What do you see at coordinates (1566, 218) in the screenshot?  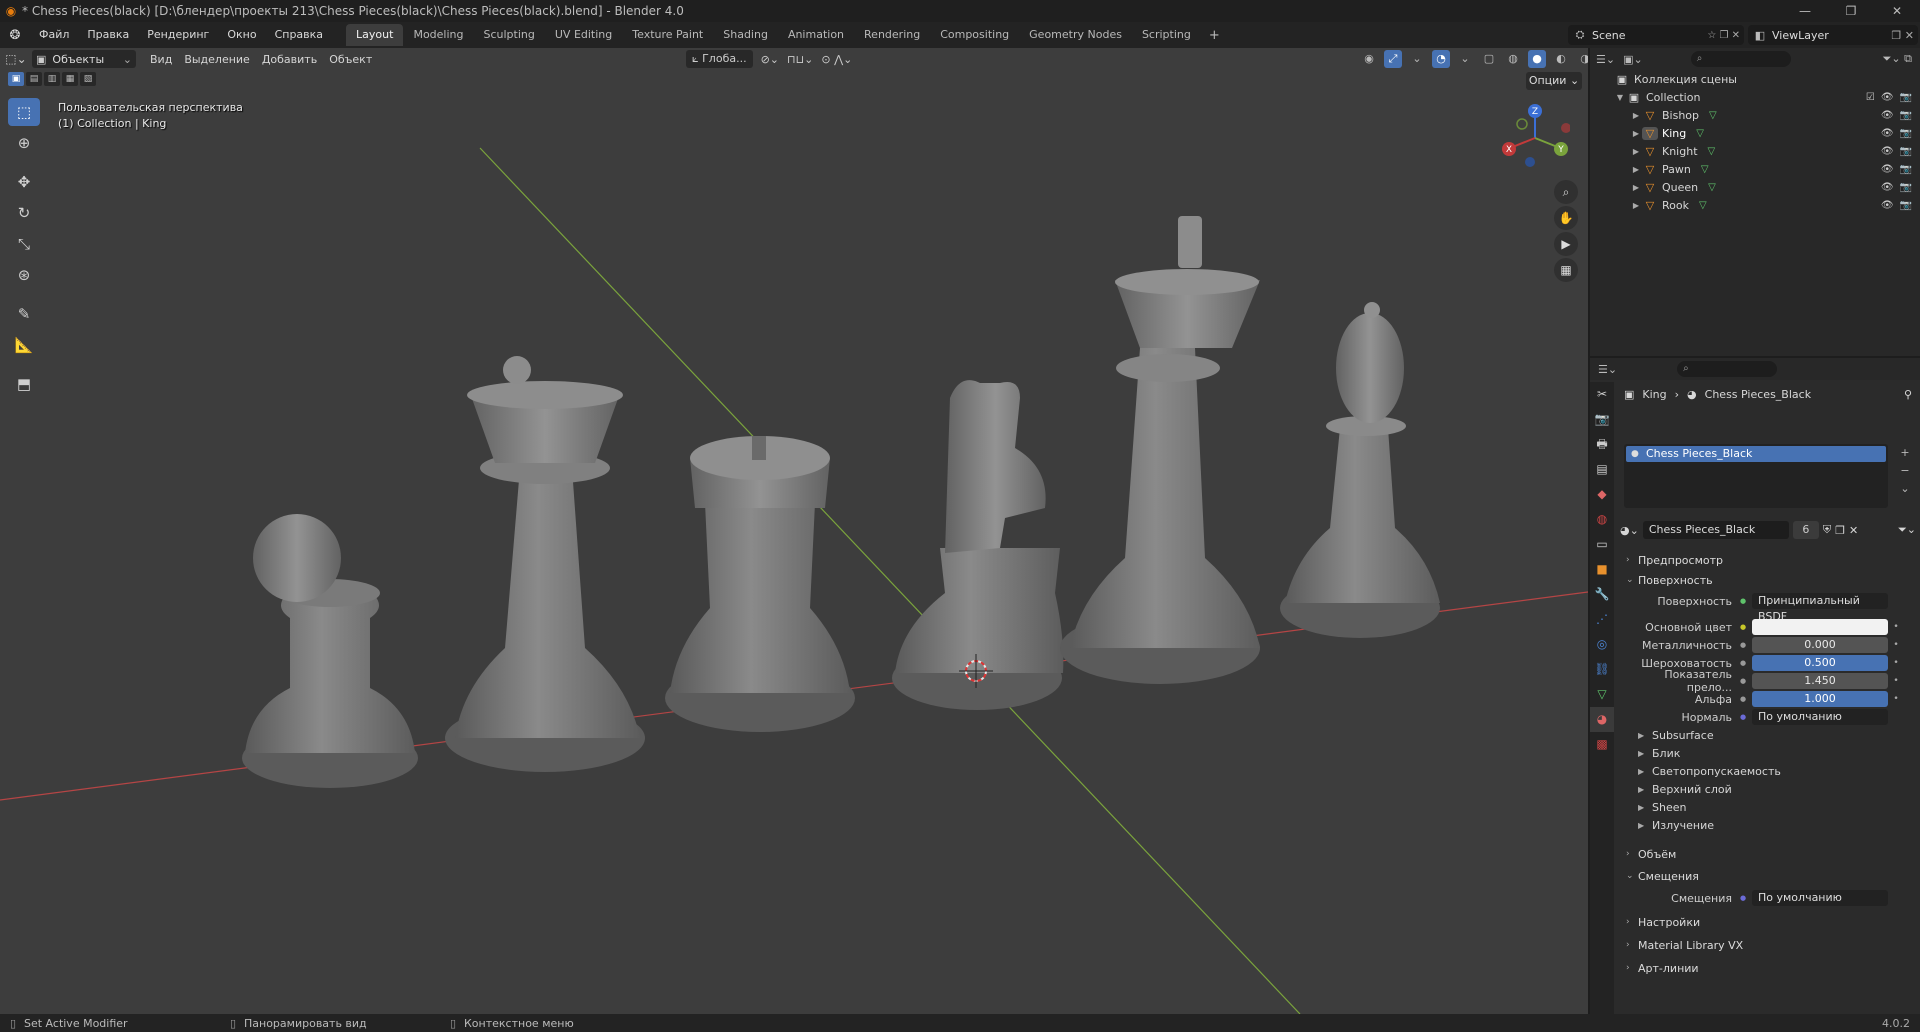 I see `pan-hand-icon: ✋` at bounding box center [1566, 218].